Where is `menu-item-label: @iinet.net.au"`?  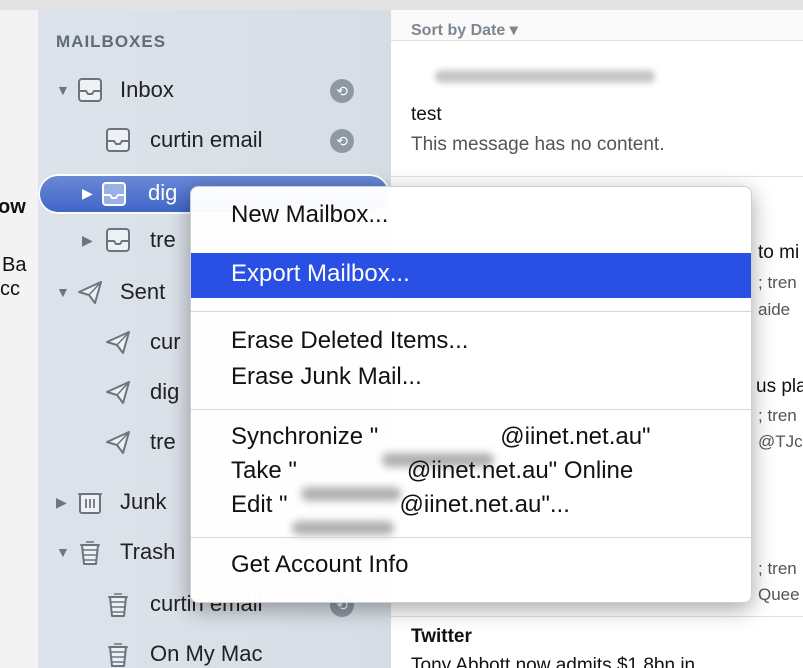
menu-item-label: @iinet.net.au" is located at coordinates (575, 436).